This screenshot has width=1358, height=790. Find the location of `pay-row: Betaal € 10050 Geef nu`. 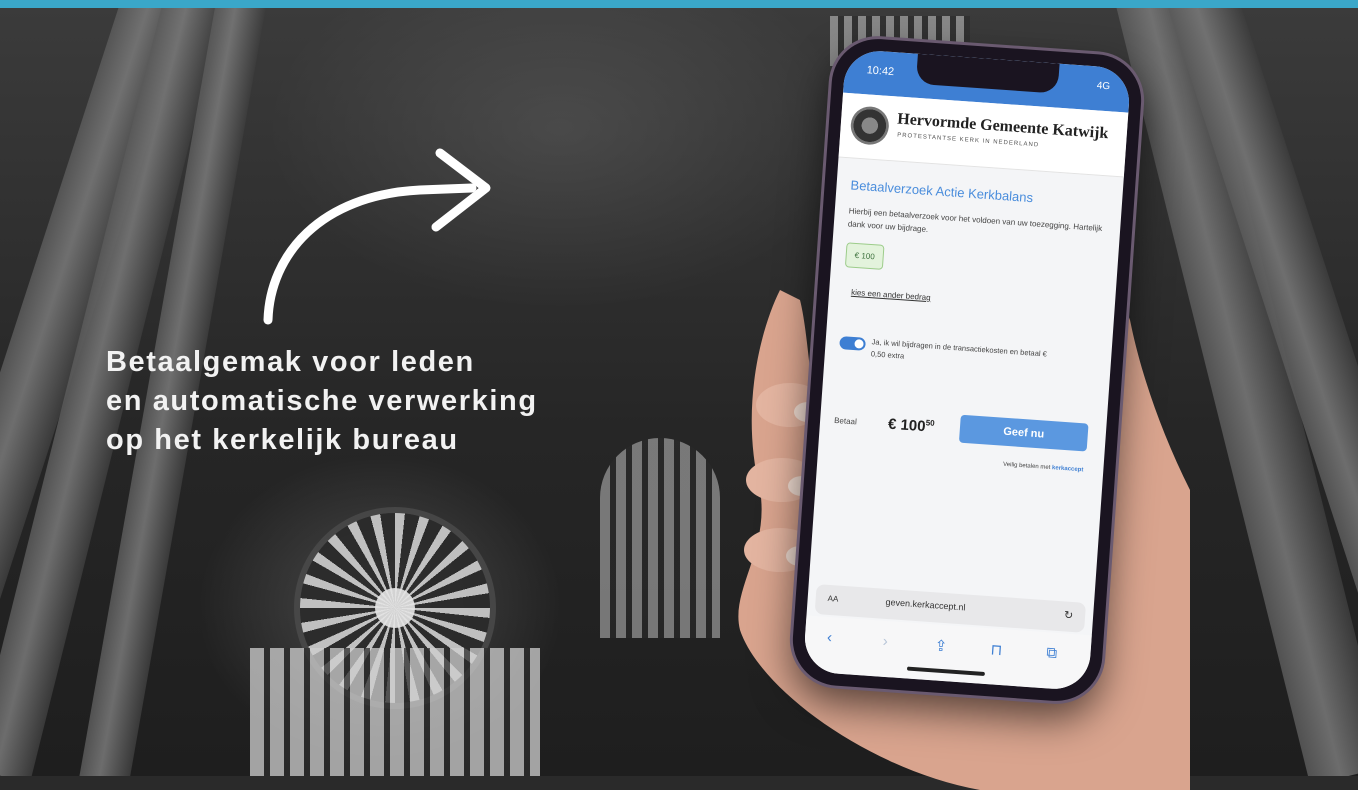

pay-row: Betaal € 10050 Geef nu is located at coordinates (962, 430).